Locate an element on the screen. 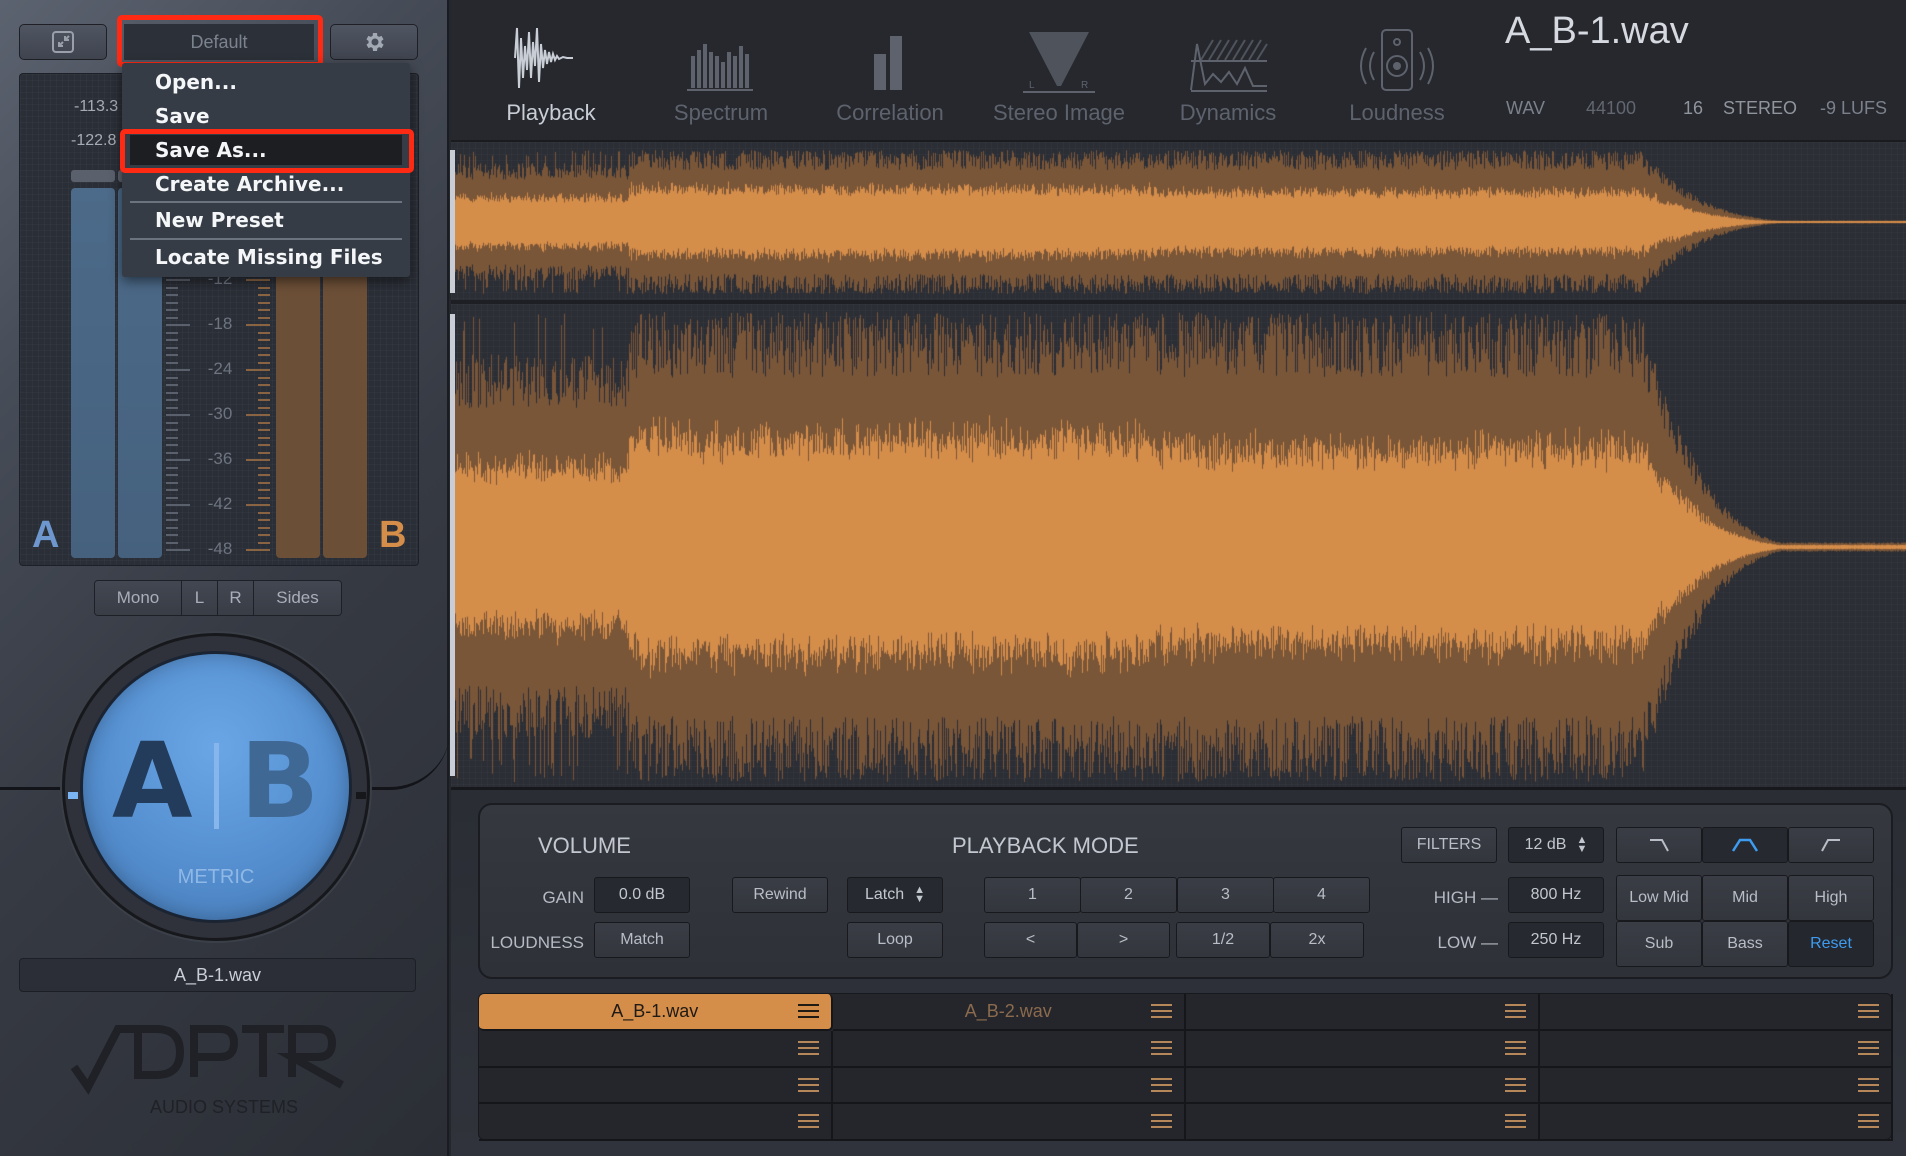 This screenshot has width=1906, height=1156. band-pass-filter-button is located at coordinates (1745, 845).